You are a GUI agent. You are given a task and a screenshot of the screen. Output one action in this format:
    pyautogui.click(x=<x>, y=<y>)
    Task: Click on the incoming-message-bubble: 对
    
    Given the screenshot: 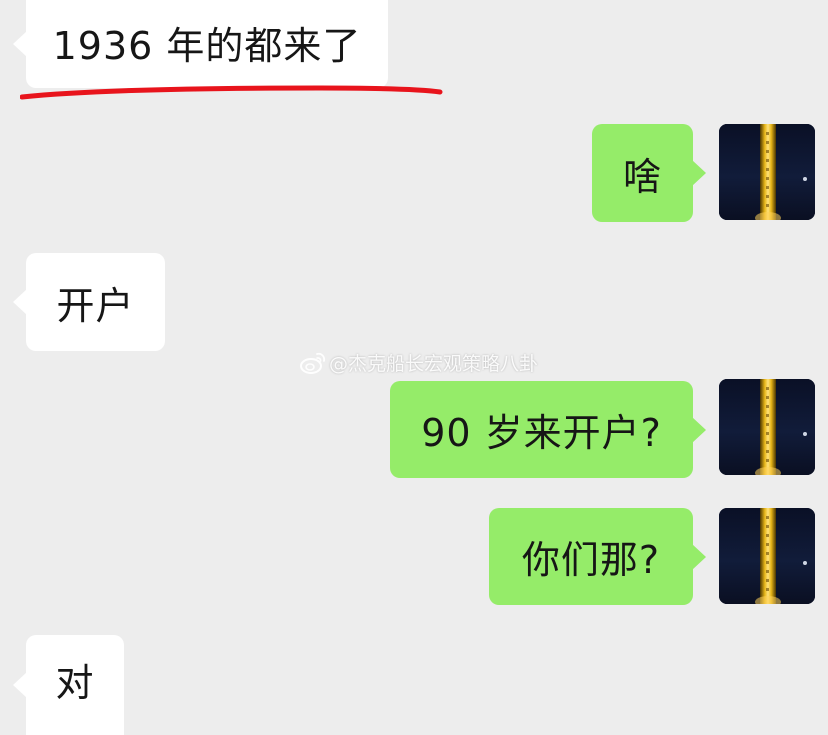 What is the action you would take?
    pyautogui.click(x=68, y=685)
    